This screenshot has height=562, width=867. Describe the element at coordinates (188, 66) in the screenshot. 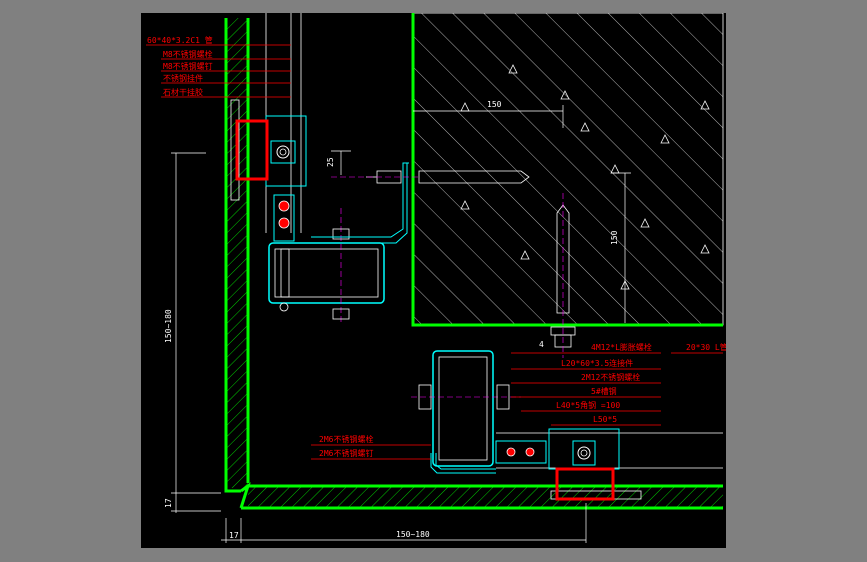

I see `label-screw: M8不锈钢螺钉` at that location.